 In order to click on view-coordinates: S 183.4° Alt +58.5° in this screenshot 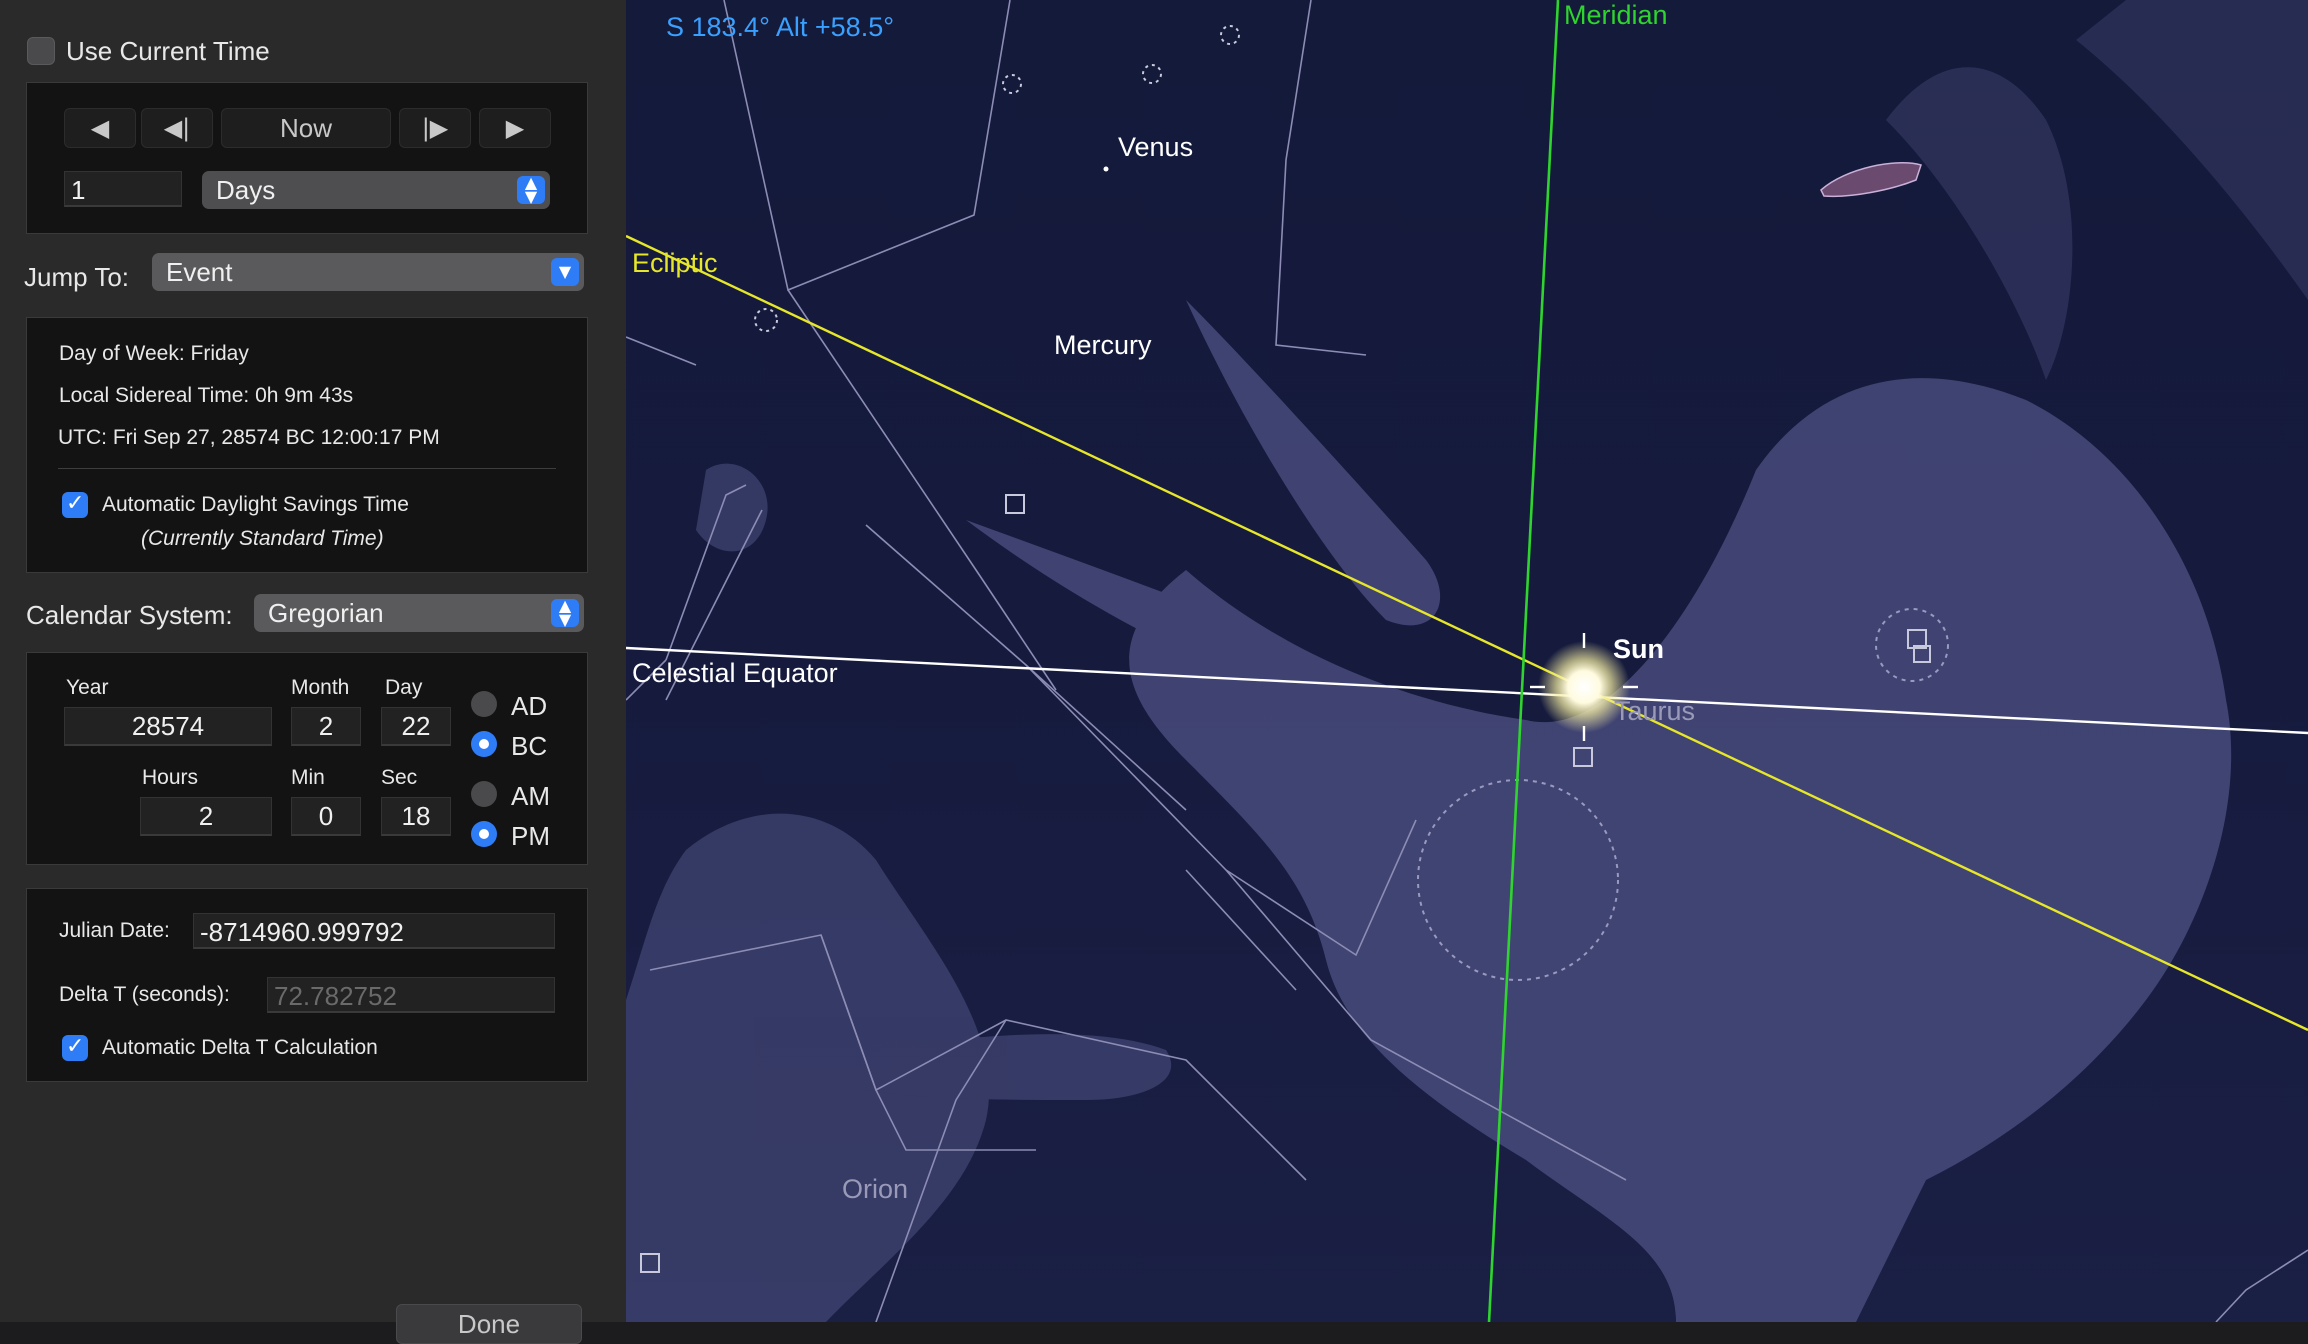, I will do `click(780, 27)`.